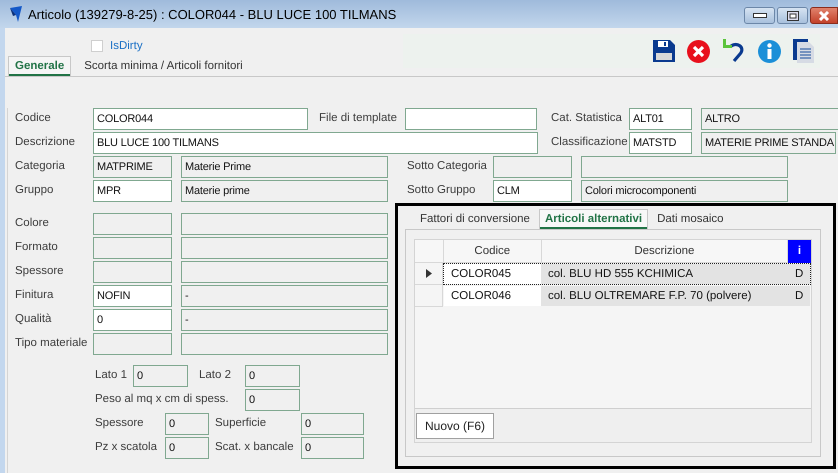 The image size is (838, 473). What do you see at coordinates (255, 447) in the screenshot?
I see `field-label: Scat. x bancale` at bounding box center [255, 447].